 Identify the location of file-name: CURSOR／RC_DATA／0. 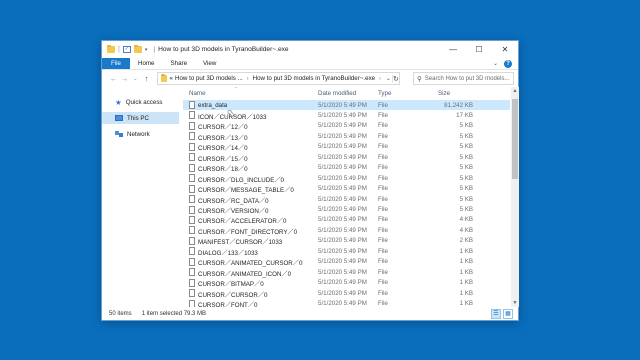
(233, 201).